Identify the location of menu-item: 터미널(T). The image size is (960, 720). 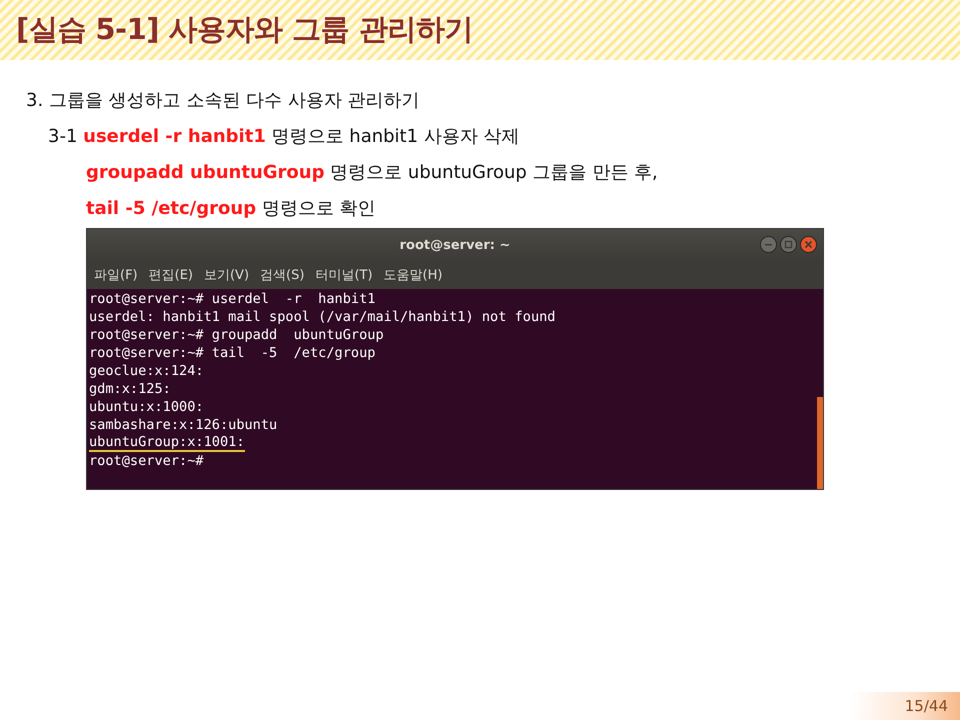
(344, 275).